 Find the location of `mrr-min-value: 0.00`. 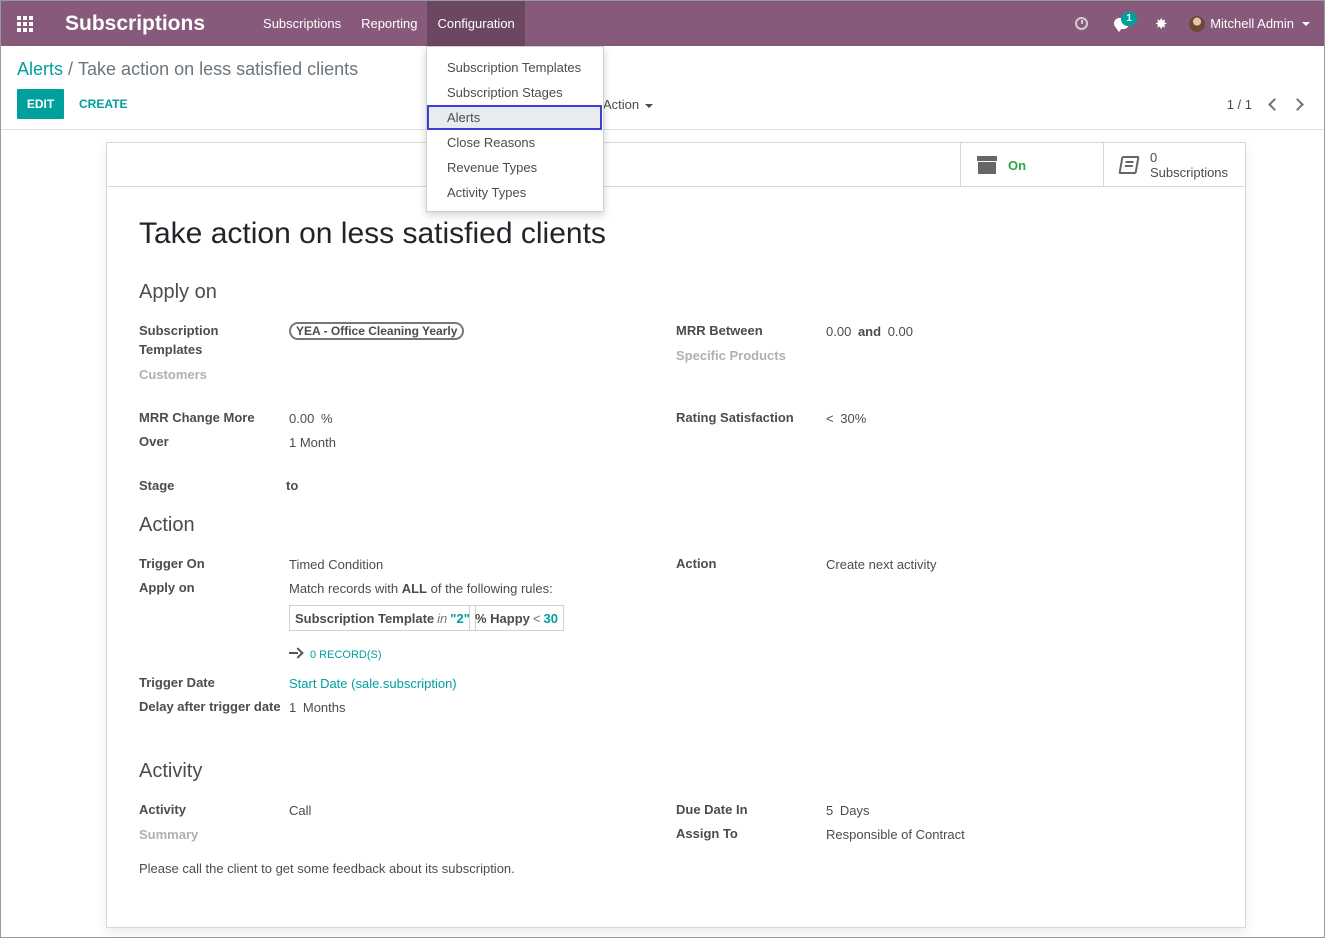

mrr-min-value: 0.00 is located at coordinates (839, 331).